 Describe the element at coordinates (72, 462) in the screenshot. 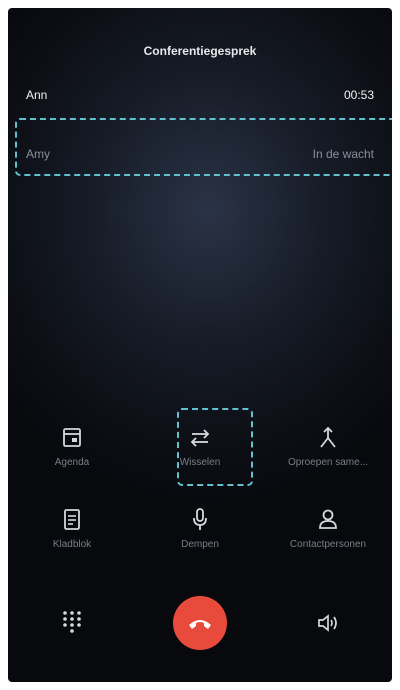

I see `calendar-label: Agenda` at that location.